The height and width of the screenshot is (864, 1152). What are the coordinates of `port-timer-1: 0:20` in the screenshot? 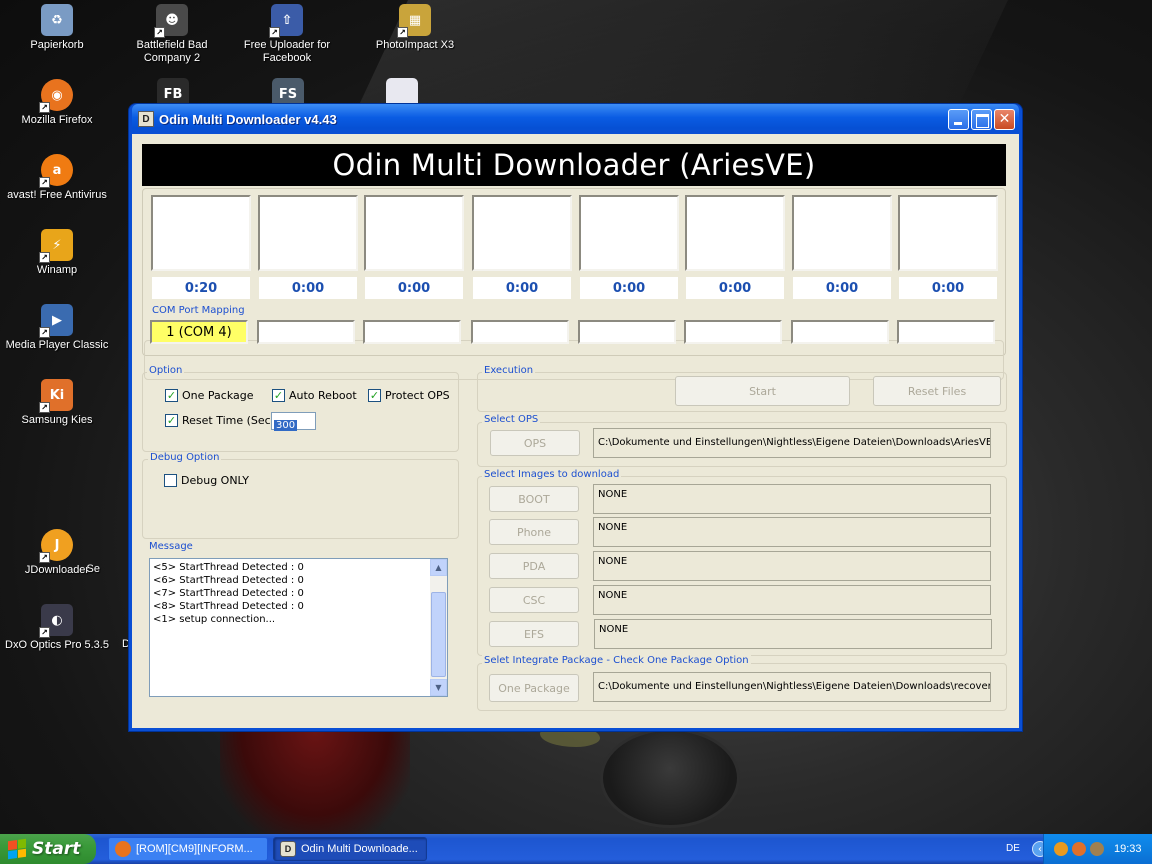 It's located at (201, 288).